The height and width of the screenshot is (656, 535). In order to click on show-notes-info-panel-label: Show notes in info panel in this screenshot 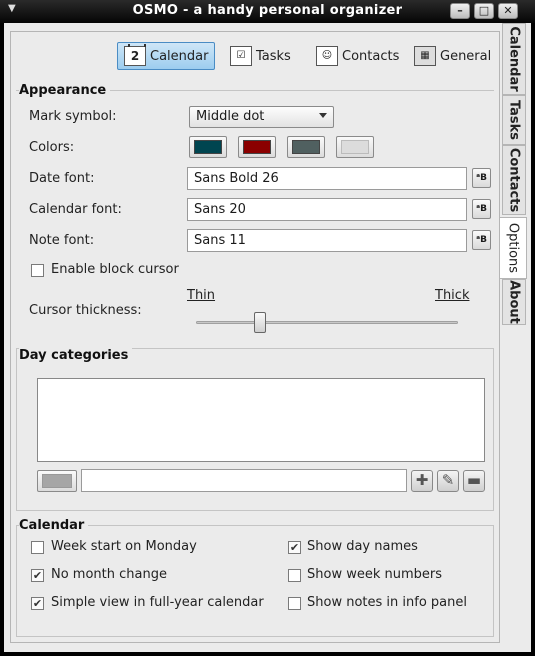, I will do `click(387, 602)`.